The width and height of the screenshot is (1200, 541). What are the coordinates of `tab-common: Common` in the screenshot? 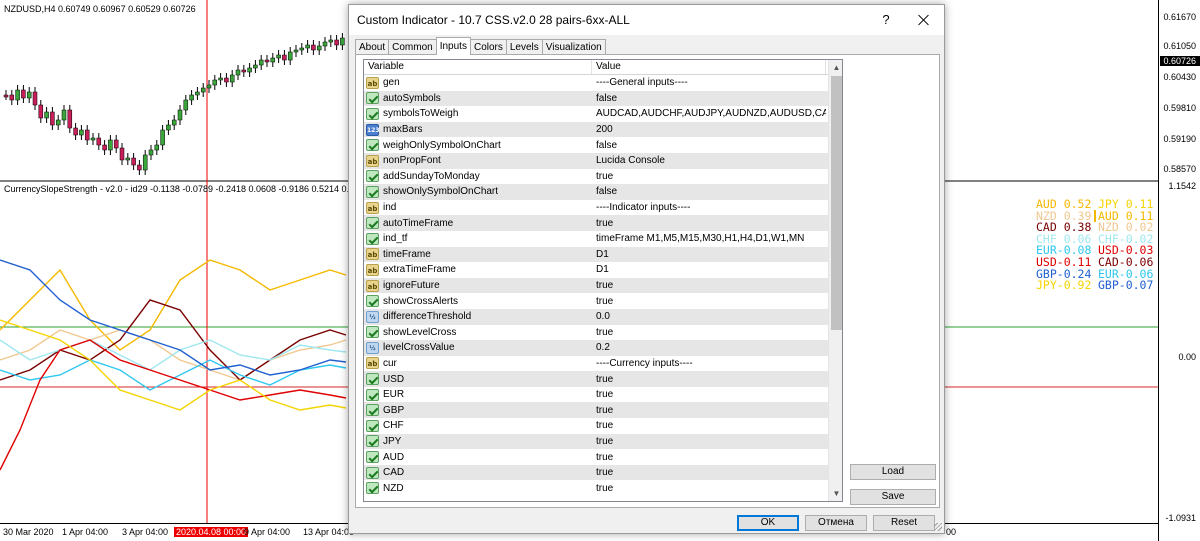 It's located at (412, 47).